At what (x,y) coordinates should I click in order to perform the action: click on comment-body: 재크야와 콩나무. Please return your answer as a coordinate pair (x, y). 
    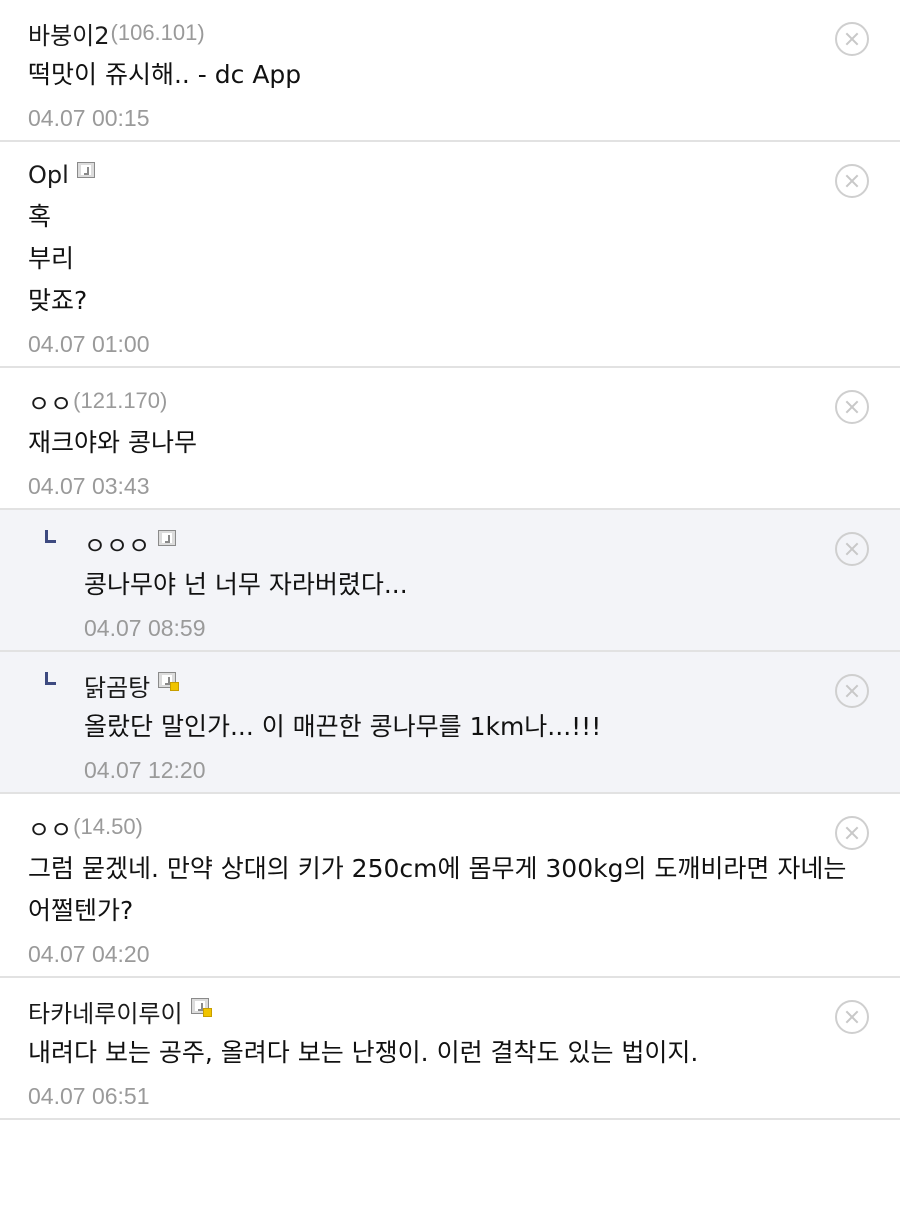
    Looking at the image, I should click on (424, 443).